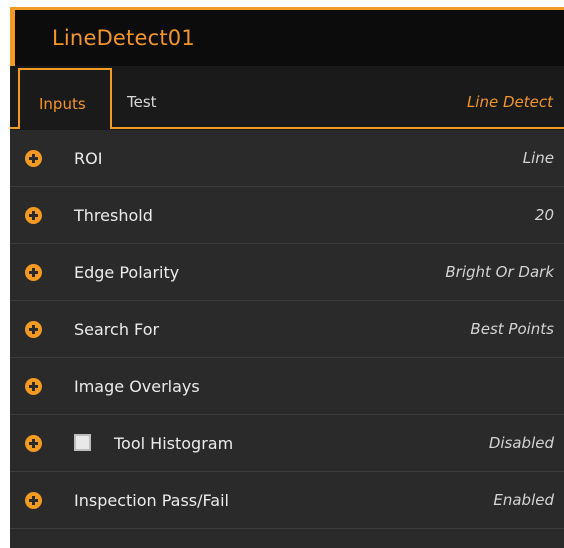 The height and width of the screenshot is (548, 564). I want to click on row-edge-polarity: Edge Polarity Bright Or Dark, so click(287, 272).